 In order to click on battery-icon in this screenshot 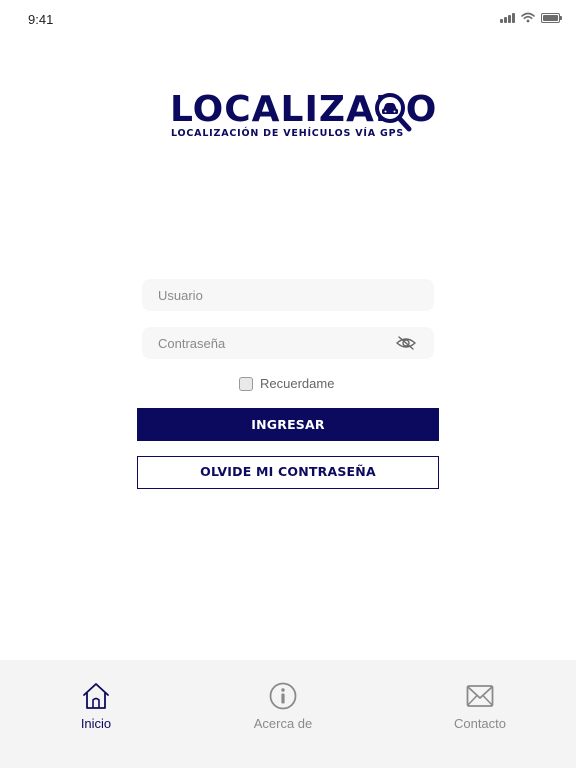, I will do `click(551, 17)`.